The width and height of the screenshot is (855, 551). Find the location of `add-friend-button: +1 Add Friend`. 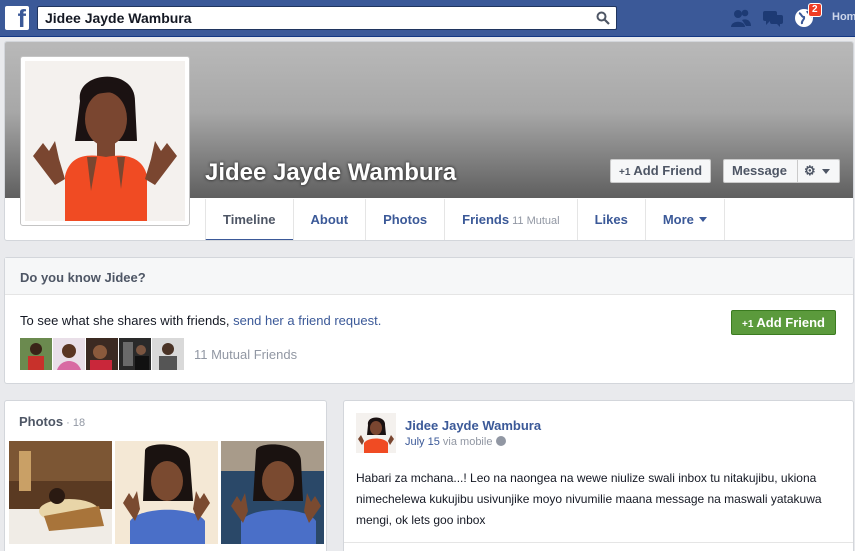

add-friend-button: +1 Add Friend is located at coordinates (661, 171).